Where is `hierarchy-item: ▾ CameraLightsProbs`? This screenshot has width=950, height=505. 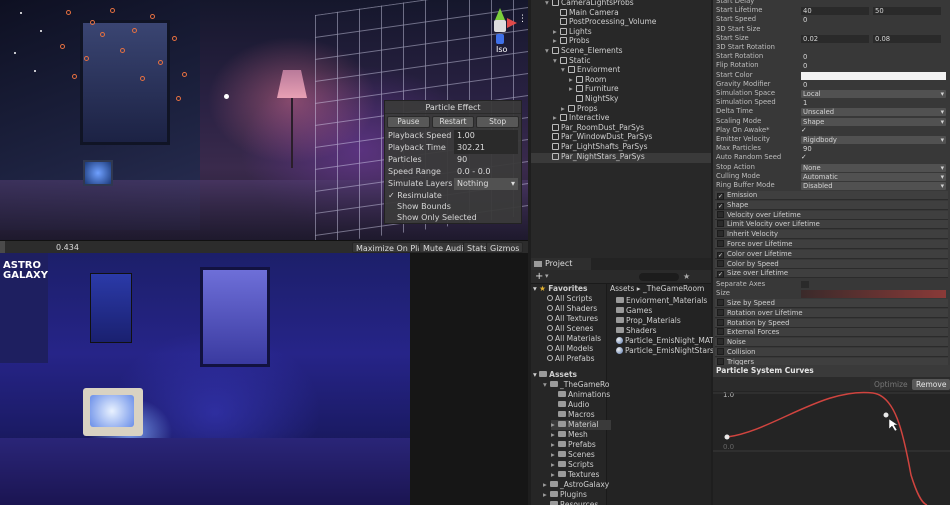 hierarchy-item: ▾ CameraLightsProbs is located at coordinates (589, 4).